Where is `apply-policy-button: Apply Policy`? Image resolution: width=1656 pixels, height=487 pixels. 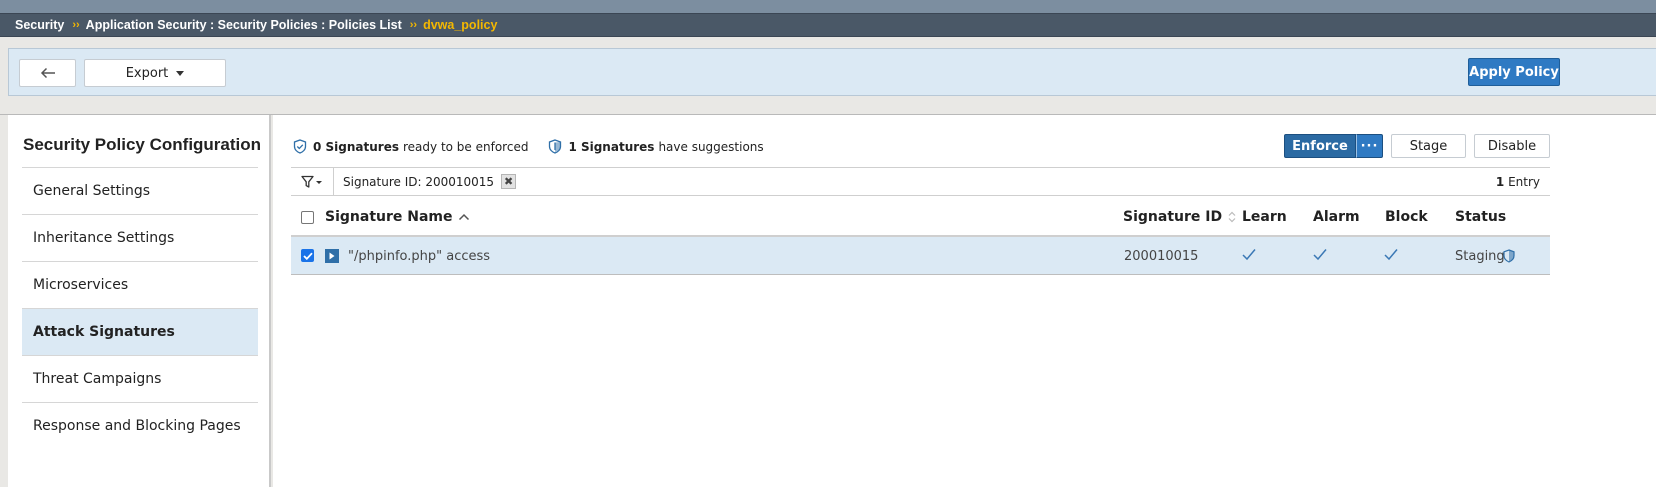
apply-policy-button: Apply Policy is located at coordinates (1514, 72).